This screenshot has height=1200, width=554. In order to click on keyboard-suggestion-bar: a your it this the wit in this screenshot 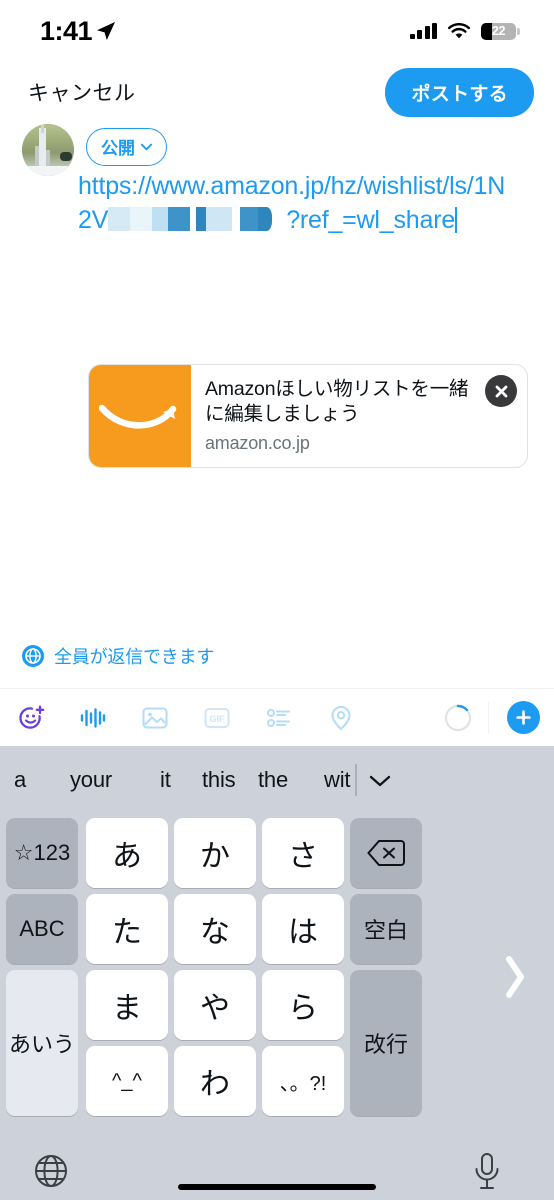, I will do `click(277, 780)`.